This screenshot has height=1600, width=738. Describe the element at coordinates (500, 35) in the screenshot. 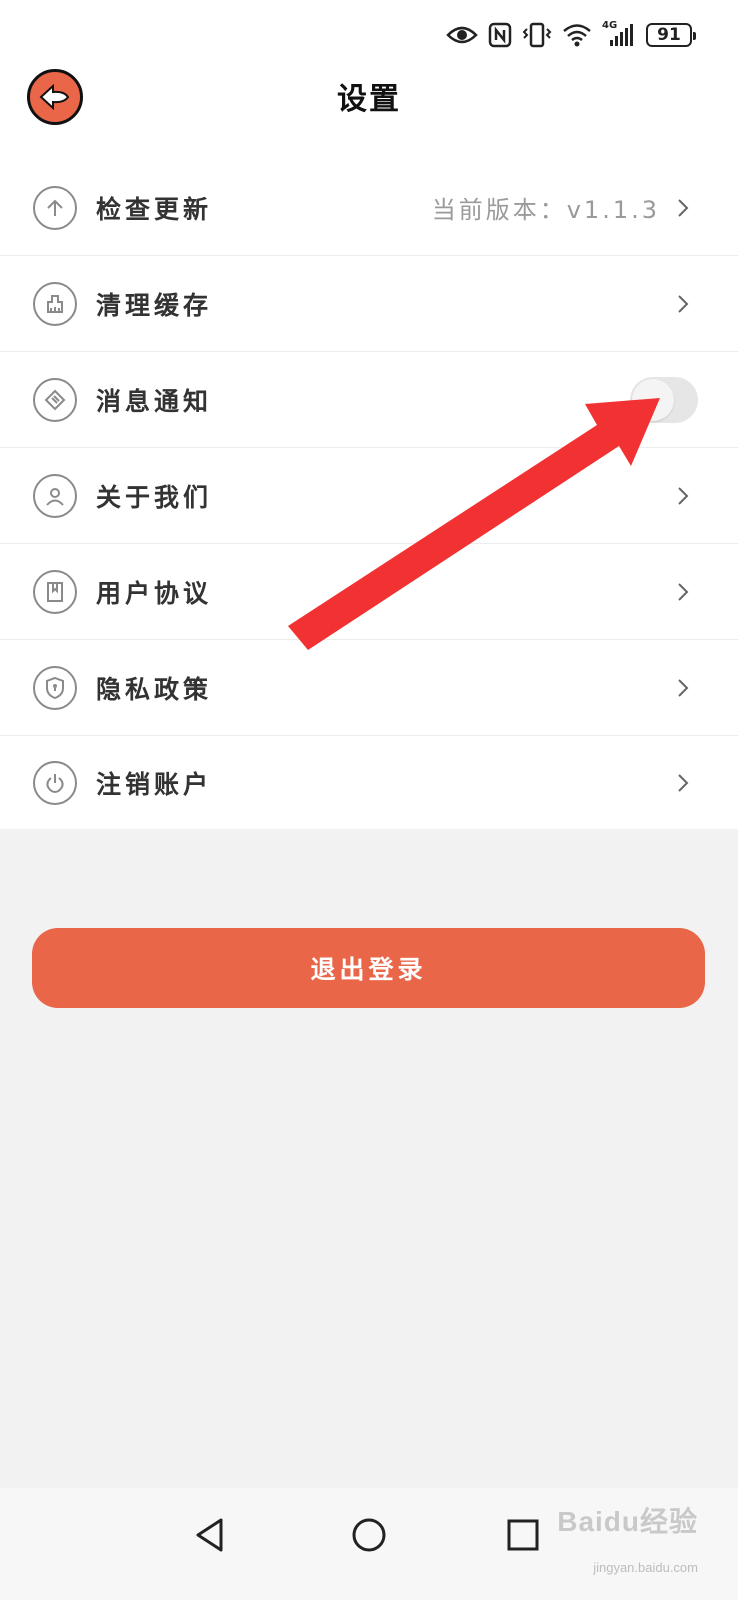

I see `nfc-icon` at that location.